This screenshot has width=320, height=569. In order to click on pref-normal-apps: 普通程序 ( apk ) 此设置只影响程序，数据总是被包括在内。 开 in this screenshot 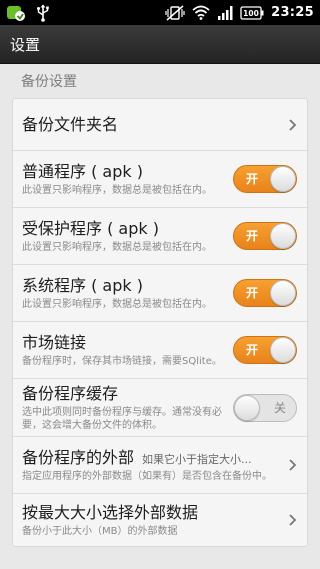, I will do `click(160, 179)`.